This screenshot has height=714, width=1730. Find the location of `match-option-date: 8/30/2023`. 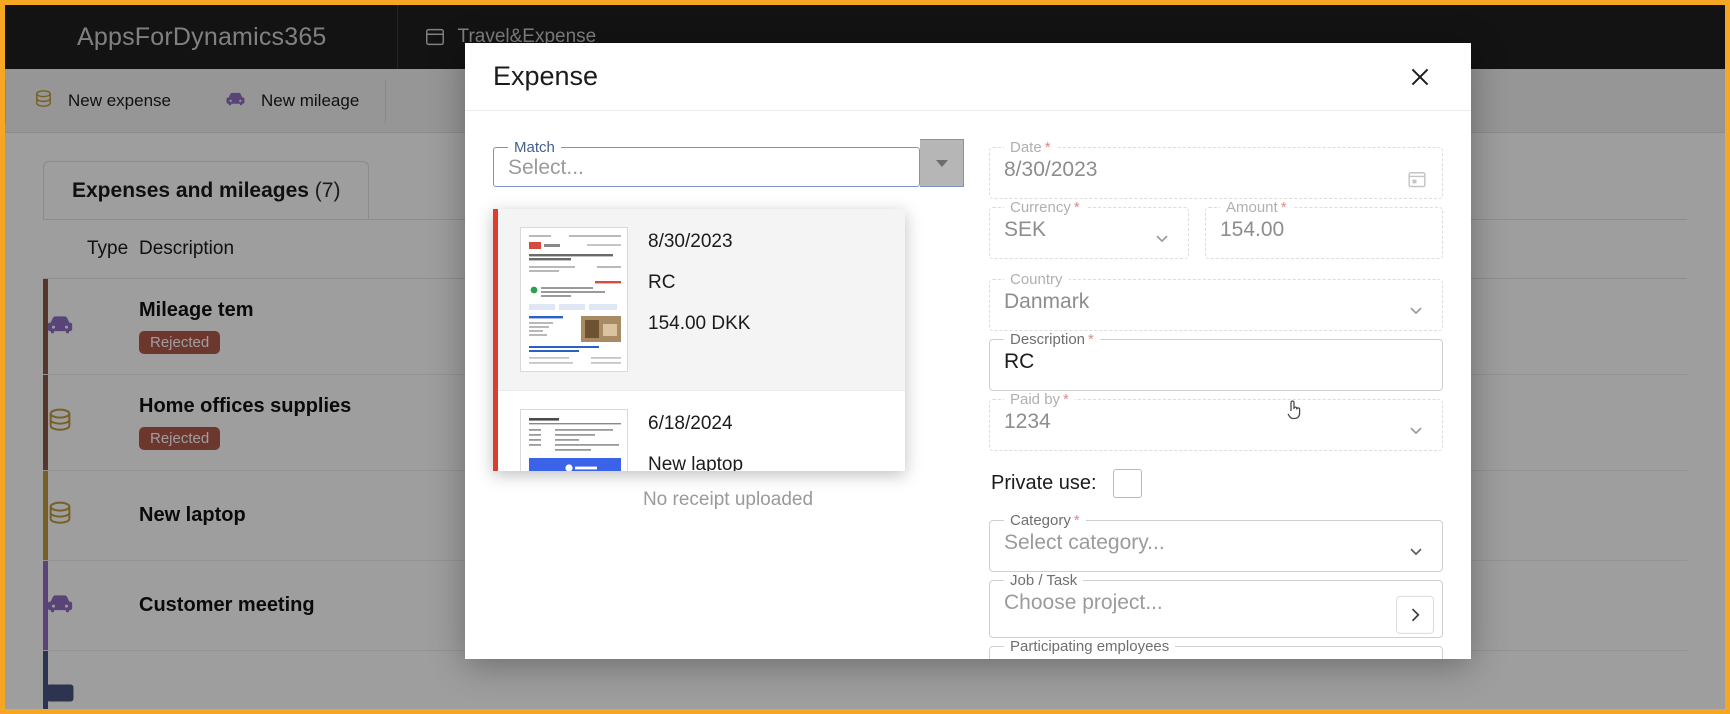

match-option-date: 8/30/2023 is located at coordinates (690, 241).